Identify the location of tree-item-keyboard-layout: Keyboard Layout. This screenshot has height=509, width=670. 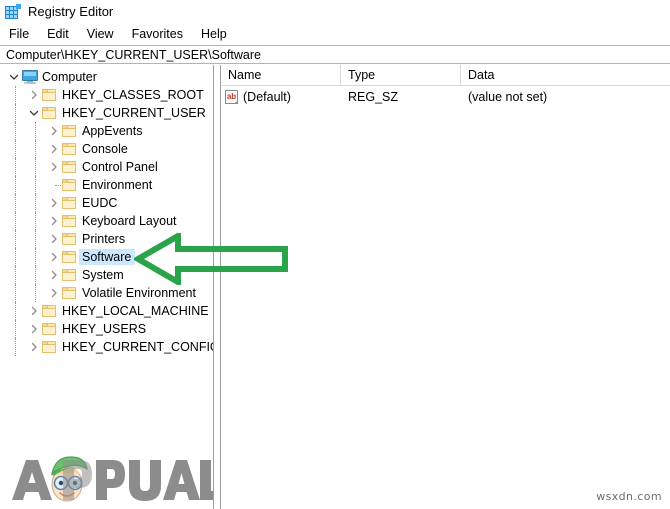
(106, 221).